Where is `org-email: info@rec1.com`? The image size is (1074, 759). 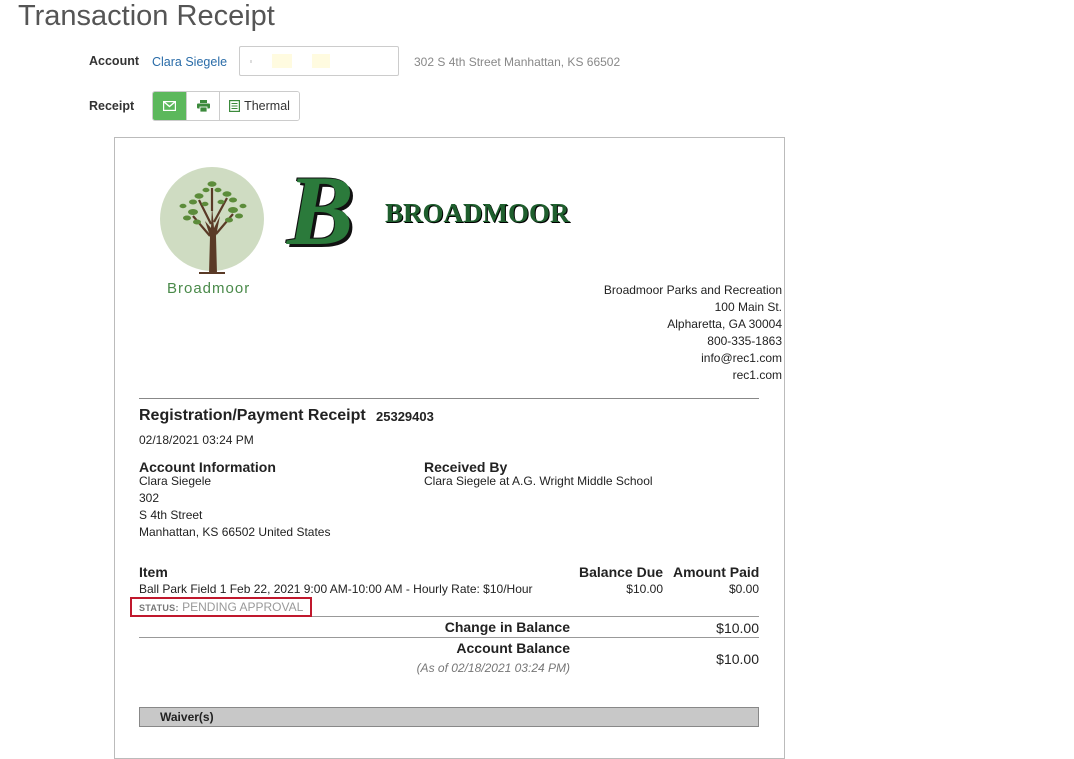 org-email: info@rec1.com is located at coordinates (741, 358).